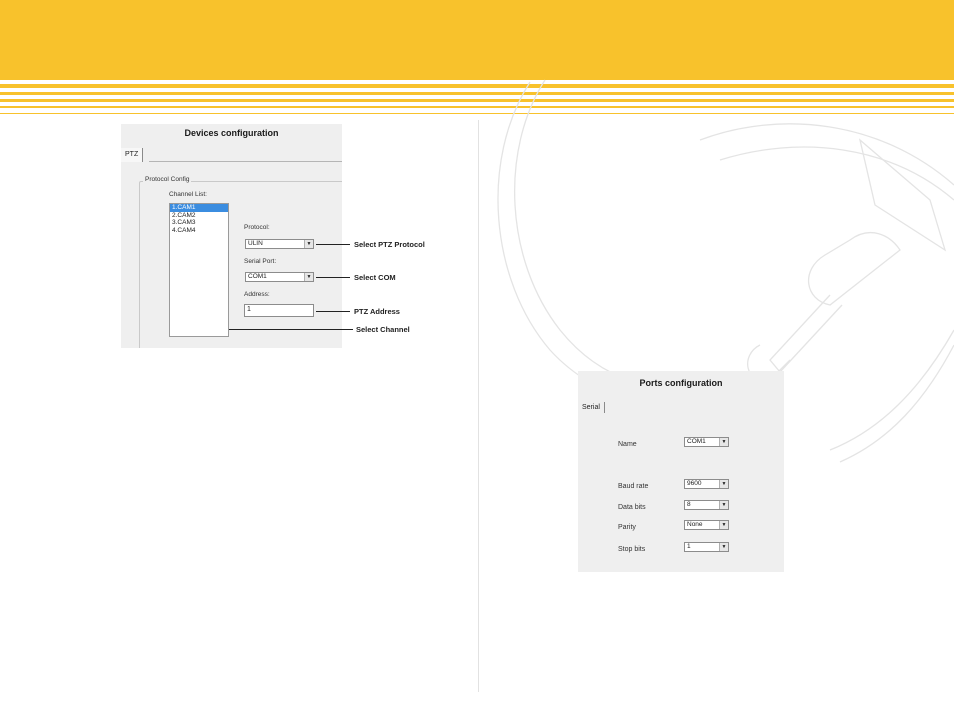 This screenshot has width=954, height=716. What do you see at coordinates (199, 223) in the screenshot?
I see `channel-item: 3.CAM3` at bounding box center [199, 223].